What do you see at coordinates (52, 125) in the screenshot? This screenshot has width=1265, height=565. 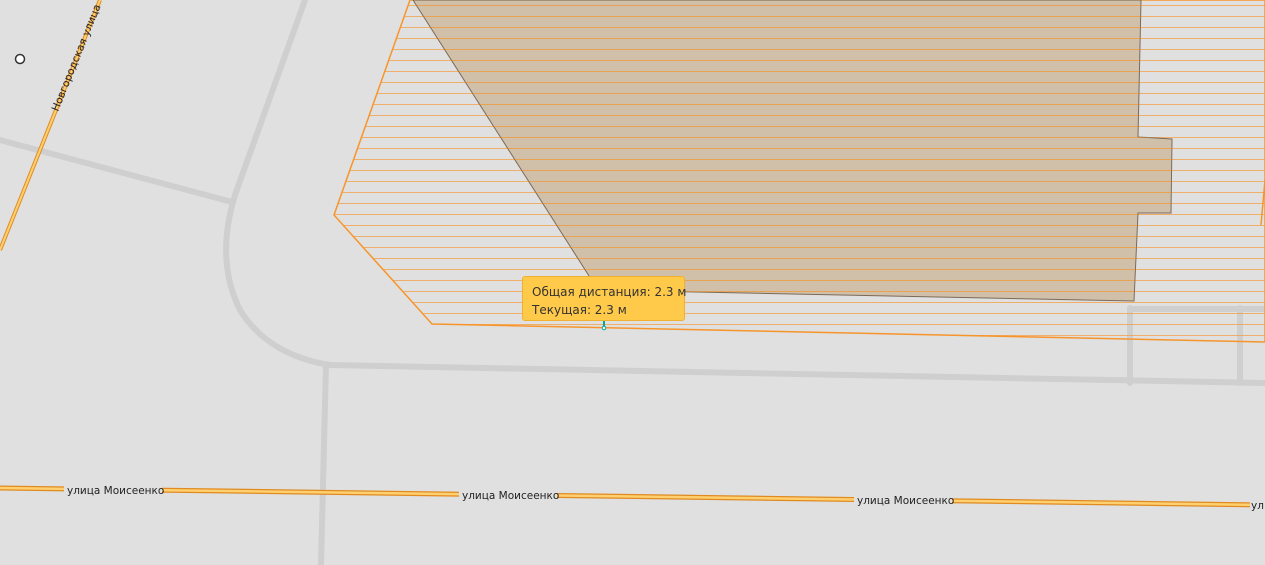 I see `street-novgorodskaya: Новгородская улица` at bounding box center [52, 125].